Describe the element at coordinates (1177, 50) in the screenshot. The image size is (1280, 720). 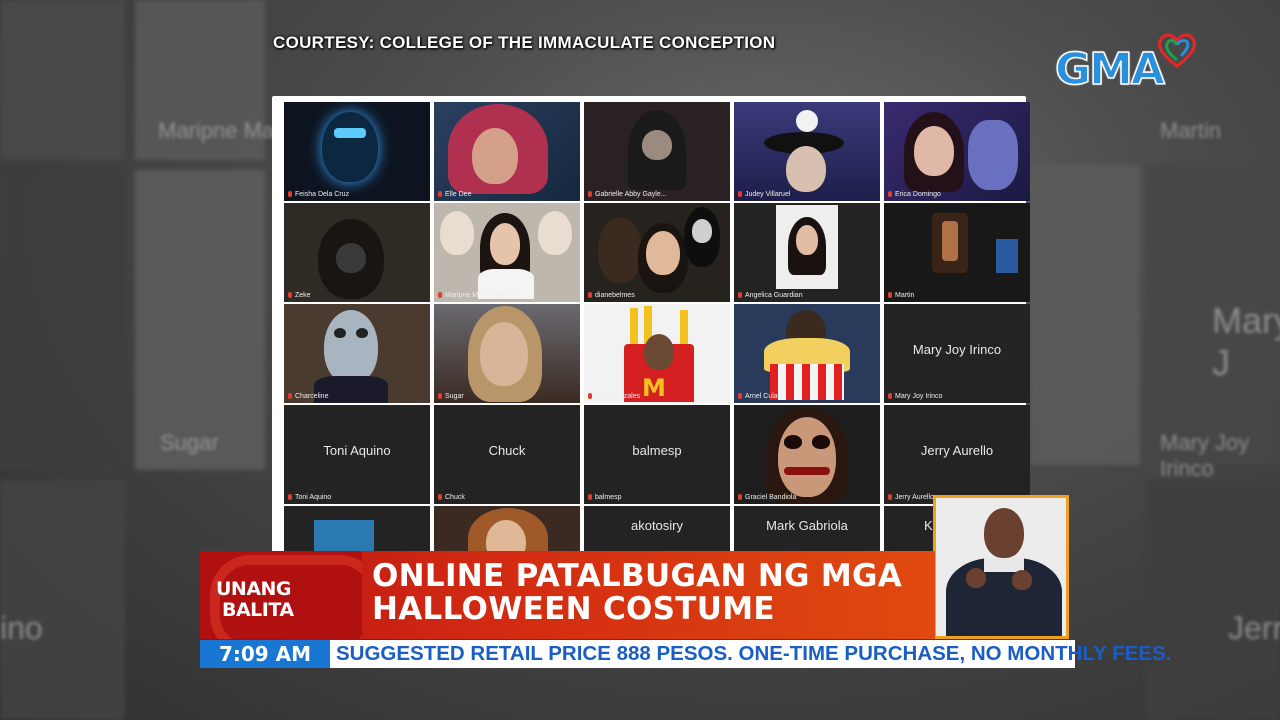
I see `heart-icon` at that location.